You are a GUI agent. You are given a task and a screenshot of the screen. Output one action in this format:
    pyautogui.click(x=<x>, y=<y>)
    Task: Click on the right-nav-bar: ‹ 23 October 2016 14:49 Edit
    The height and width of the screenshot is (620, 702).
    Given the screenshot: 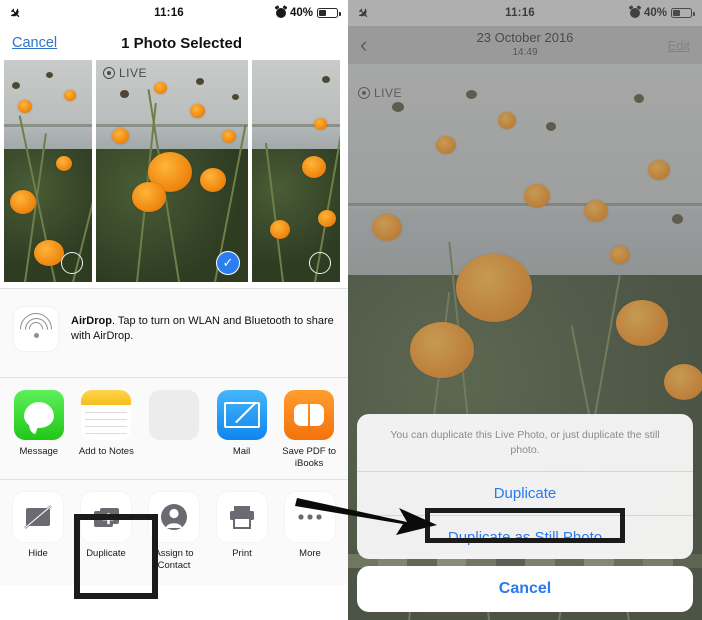 What is the action you would take?
    pyautogui.click(x=525, y=45)
    